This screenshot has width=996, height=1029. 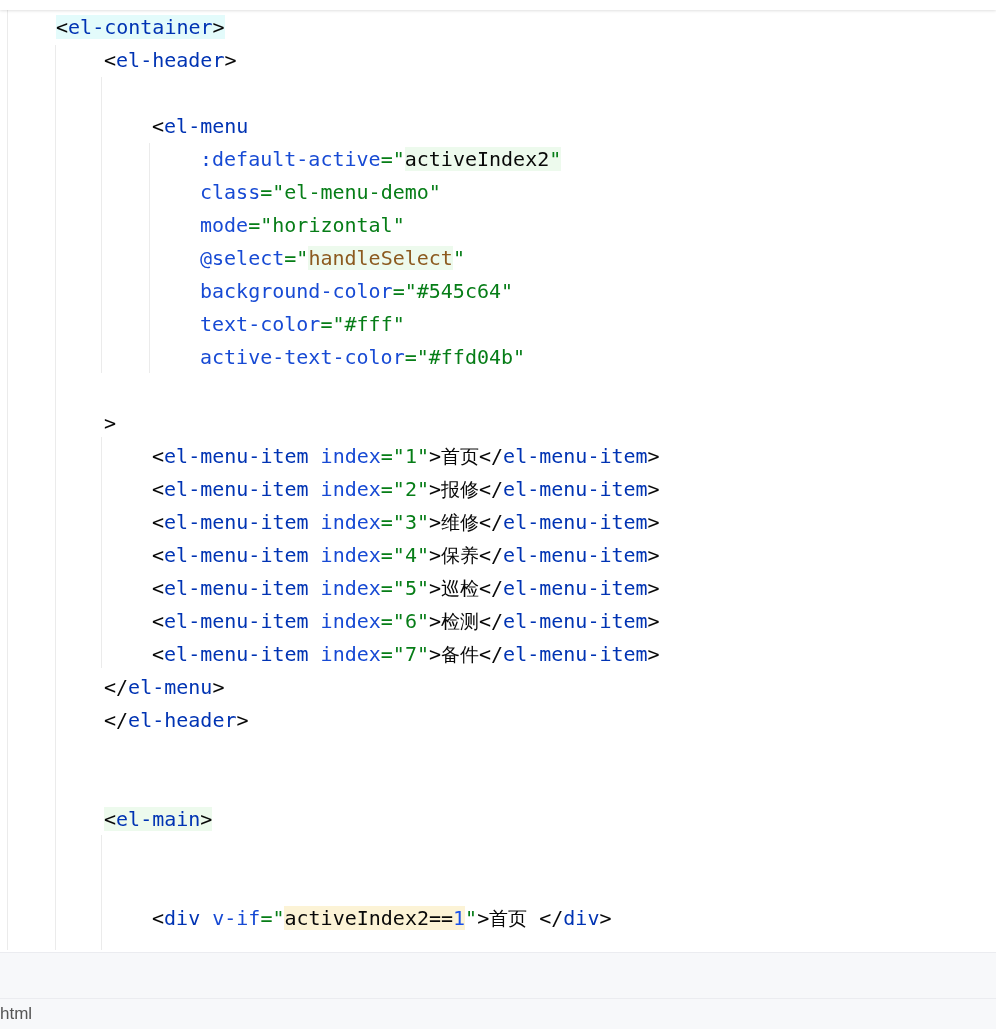 I want to click on code-line: </el-header>, so click(x=176, y=720).